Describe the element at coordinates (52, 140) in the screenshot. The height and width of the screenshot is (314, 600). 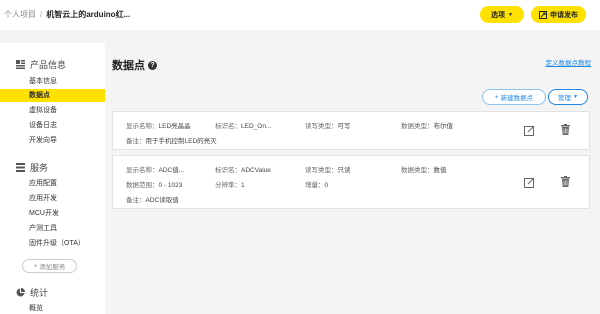
I see `sidebar-item-dev-guide: 开发向导` at that location.